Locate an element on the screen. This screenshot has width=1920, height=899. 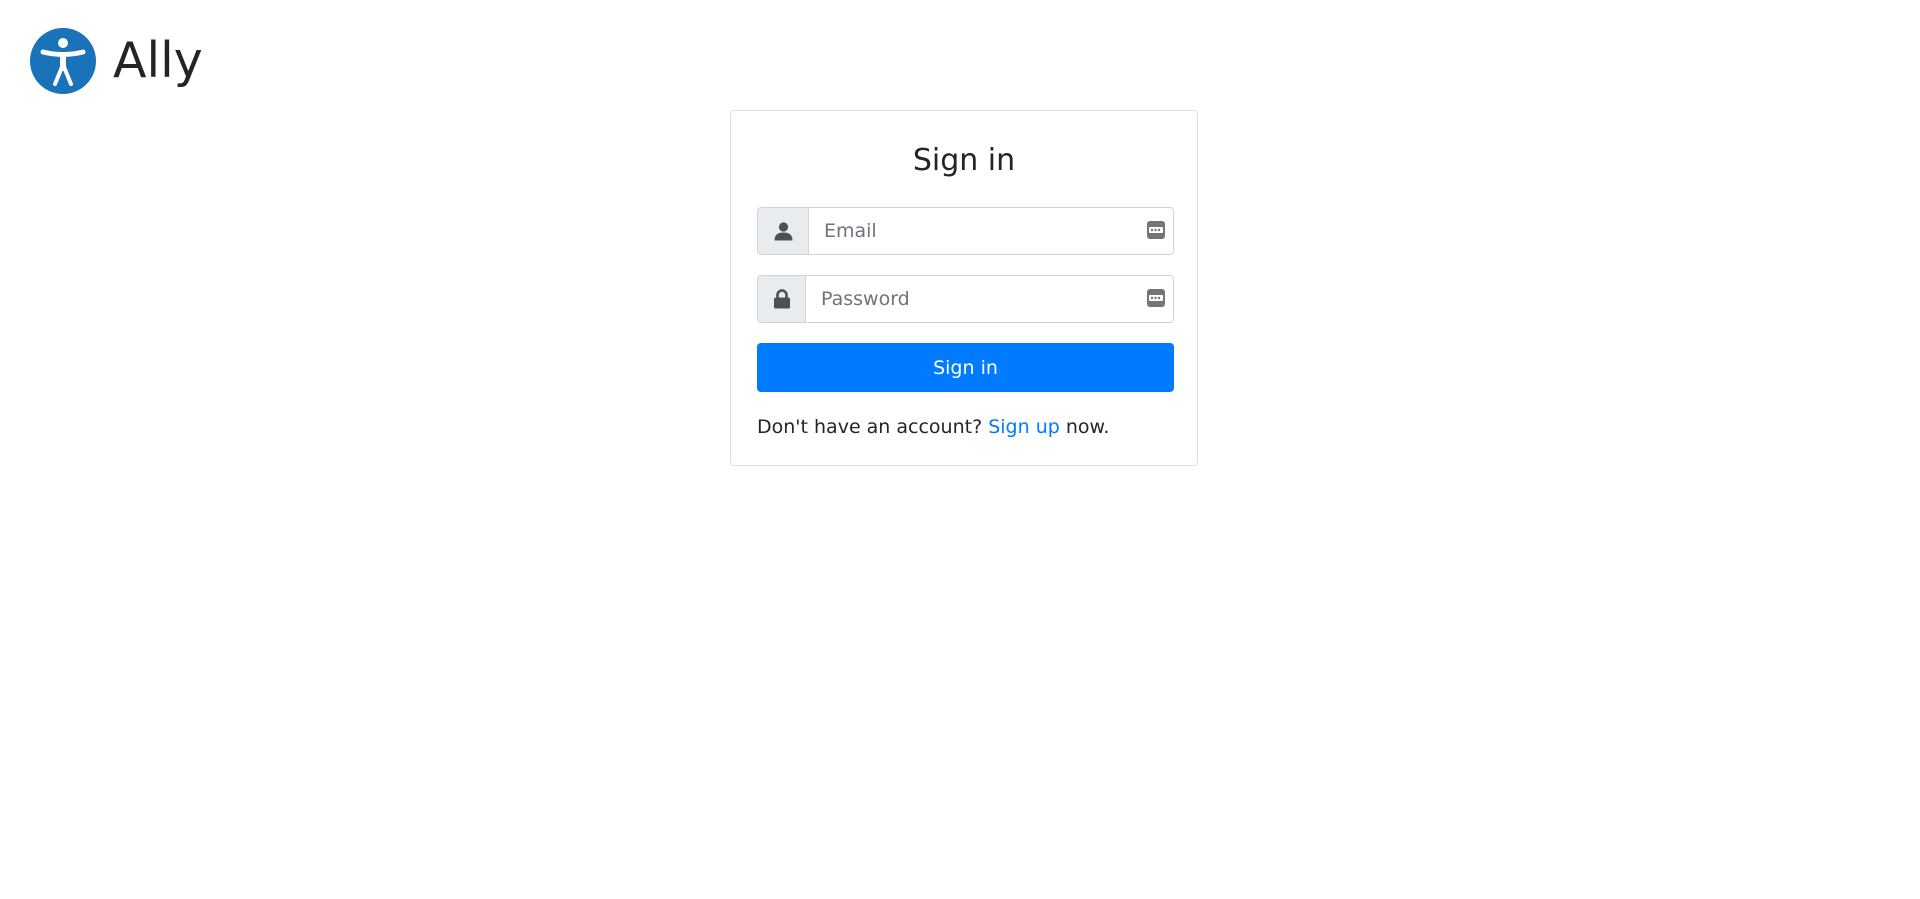
signin-title: Sign in is located at coordinates (964, 160).